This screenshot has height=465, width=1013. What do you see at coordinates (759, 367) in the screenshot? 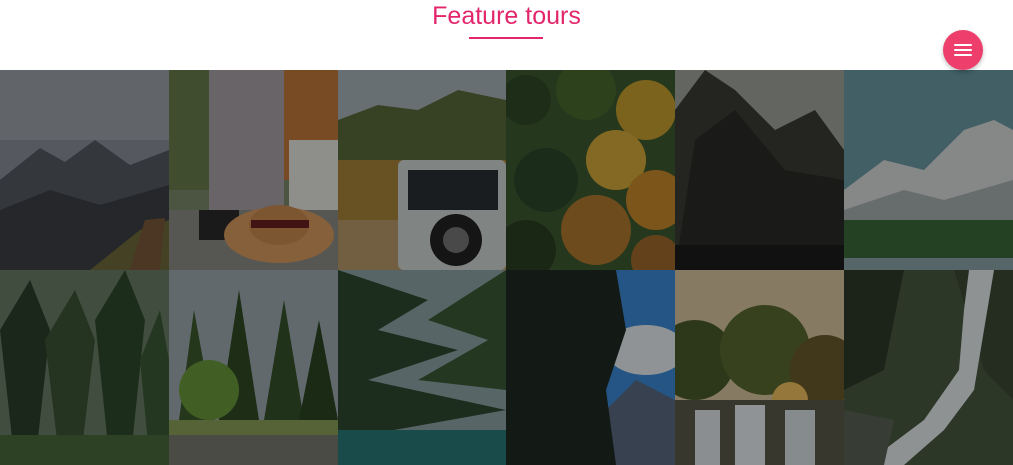
I see `gallery-tile-sunset-waterfall` at bounding box center [759, 367].